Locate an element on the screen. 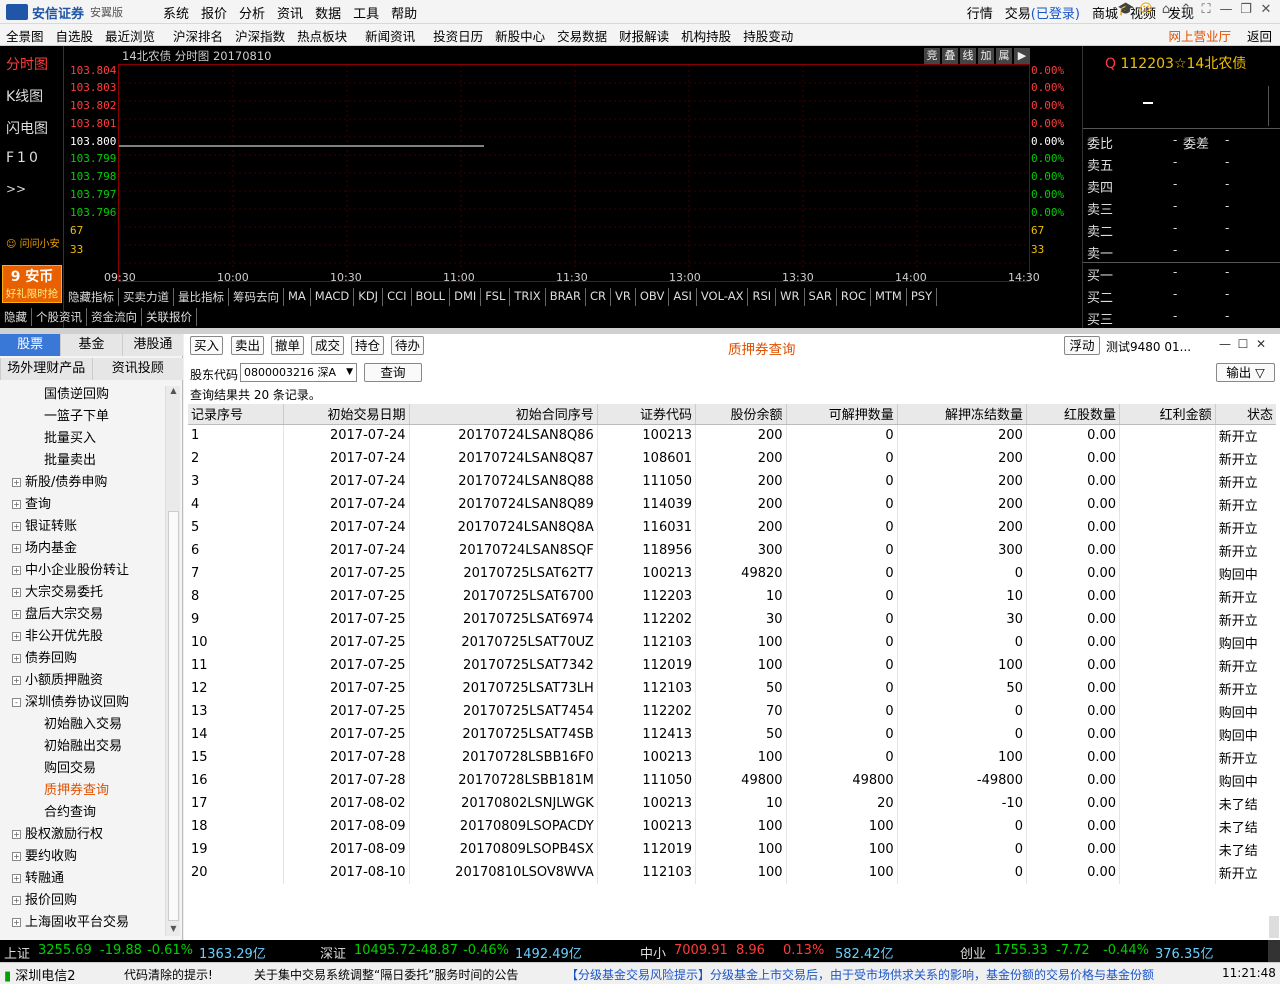 This screenshot has height=984, width=1280. nav-item: 机构持股 is located at coordinates (706, 35).